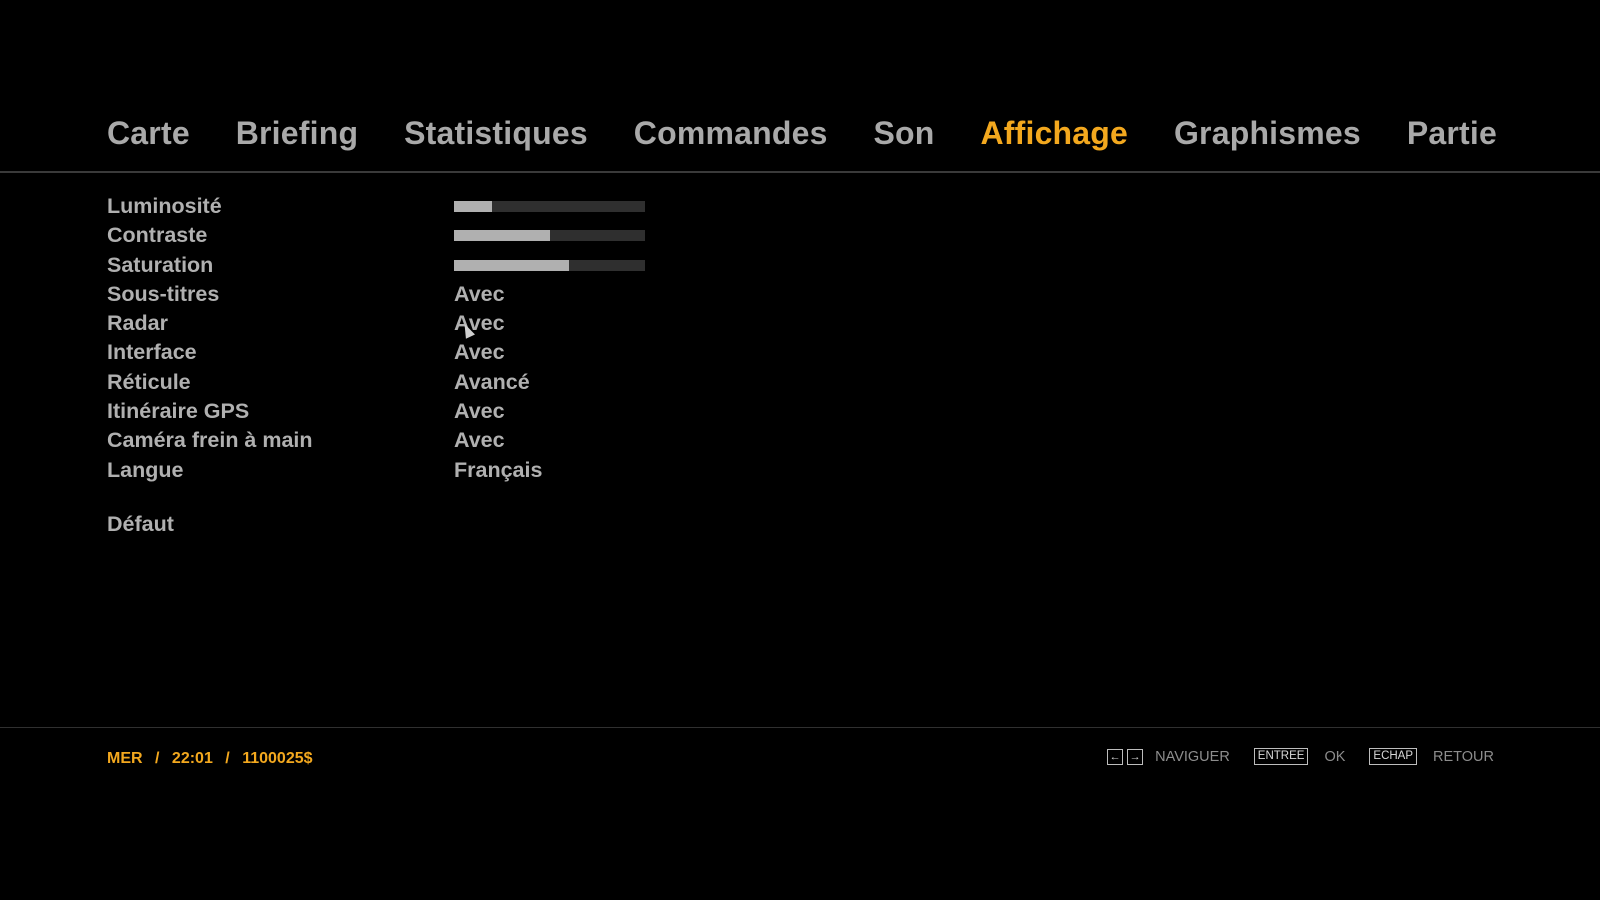 The height and width of the screenshot is (900, 1600). Describe the element at coordinates (1115, 756) in the screenshot. I see `left-arrow-key-icon: ←` at that location.